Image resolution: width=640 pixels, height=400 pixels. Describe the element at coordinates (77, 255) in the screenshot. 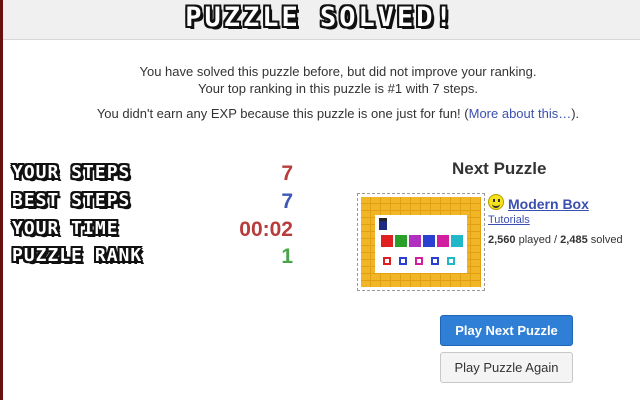

I see `stat-label-puzzle-rank: PUZZLE RANK` at that location.